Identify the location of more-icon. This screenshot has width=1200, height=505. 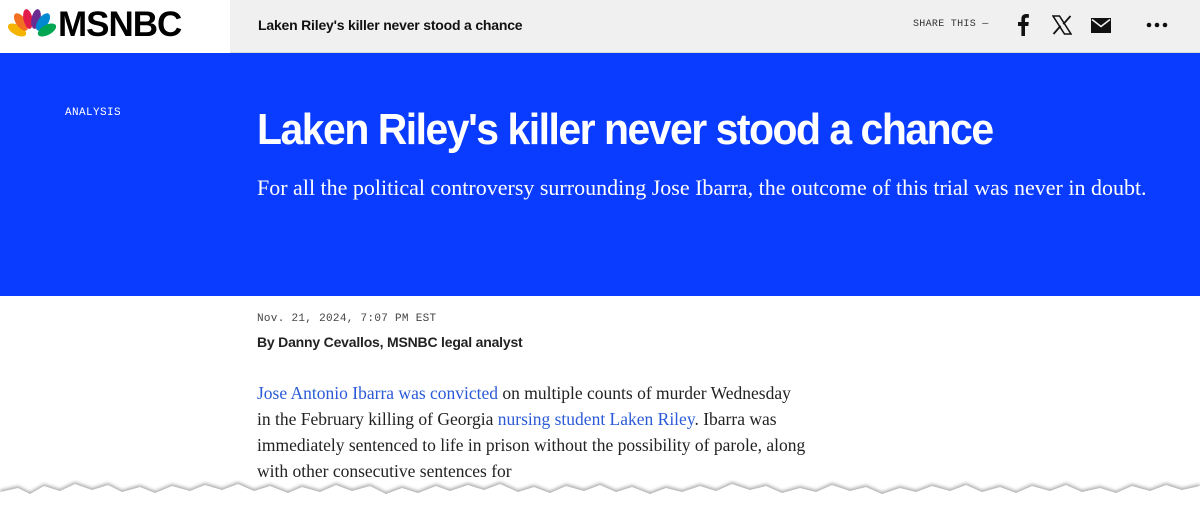
(1157, 25).